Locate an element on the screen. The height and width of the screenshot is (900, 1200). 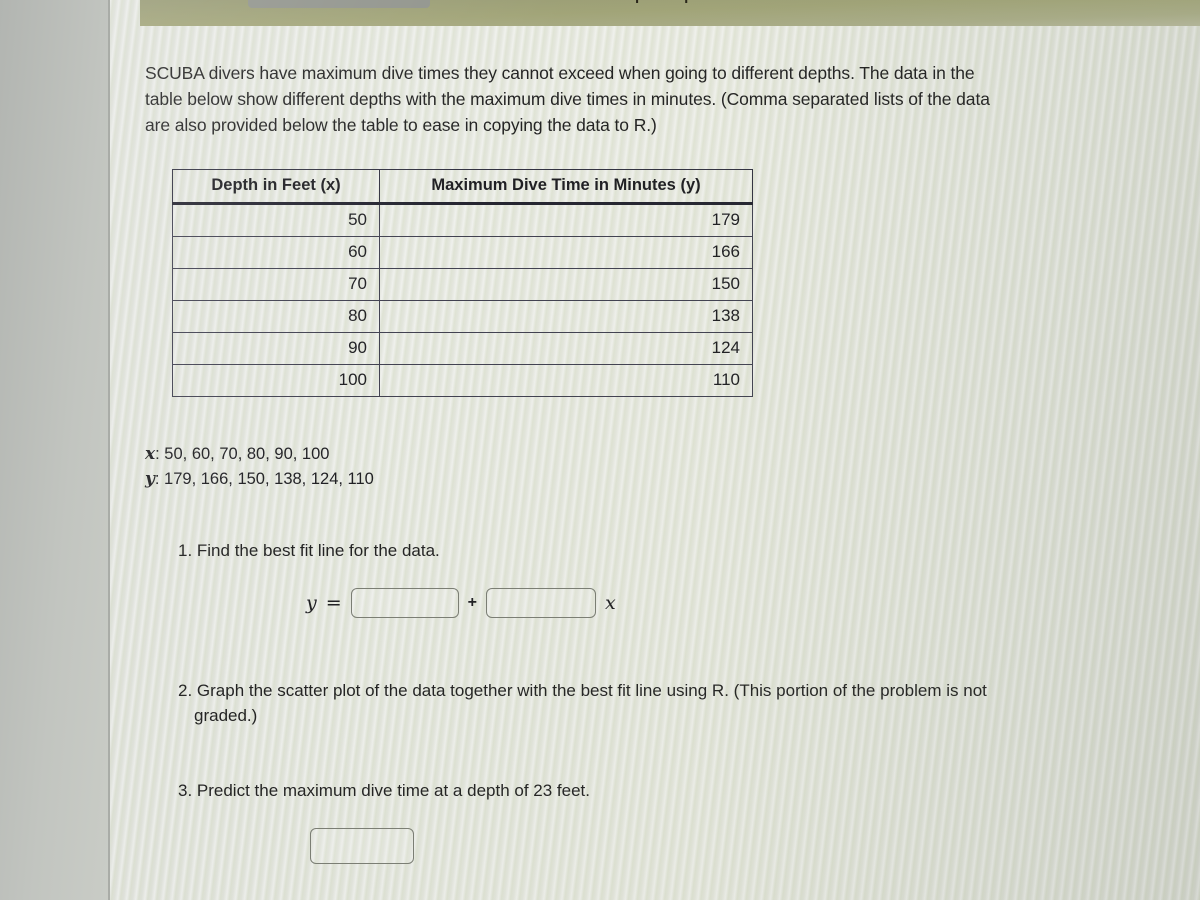
equals-sign: = is located at coordinates (333, 603).